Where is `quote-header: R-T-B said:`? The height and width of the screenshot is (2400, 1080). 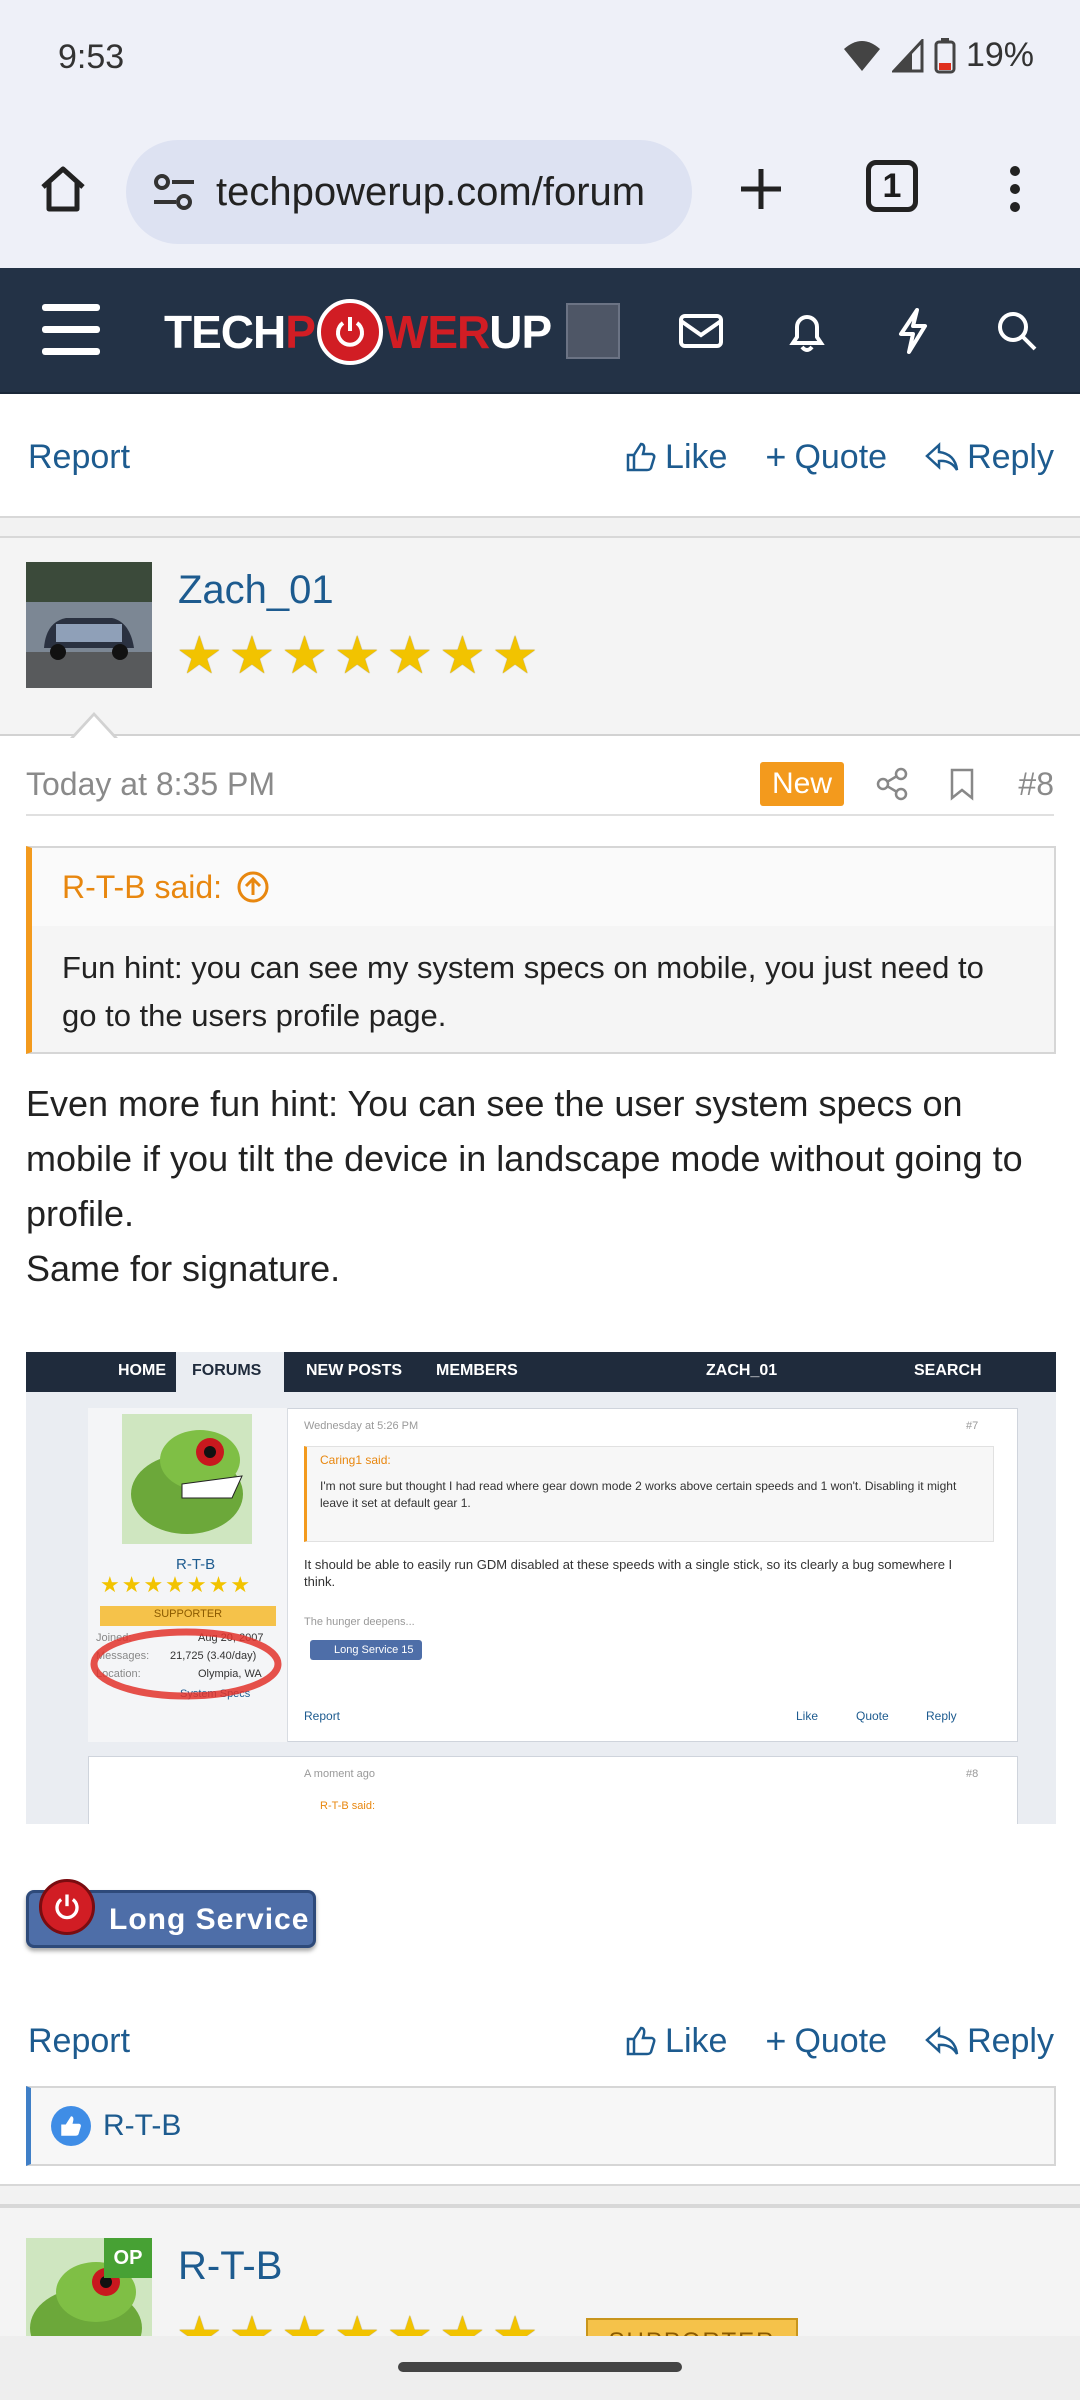 quote-header: R-T-B said: is located at coordinates (543, 887).